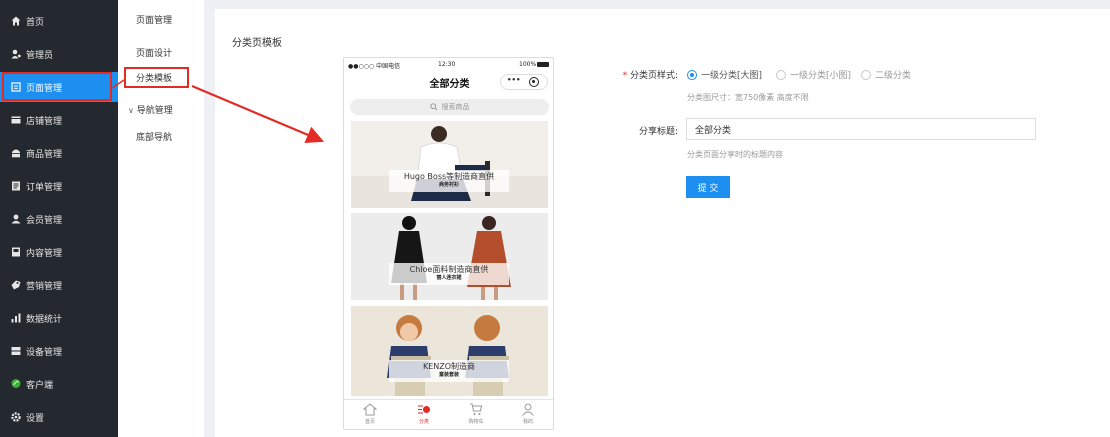  I want to click on required-mark: *, so click(625, 76).